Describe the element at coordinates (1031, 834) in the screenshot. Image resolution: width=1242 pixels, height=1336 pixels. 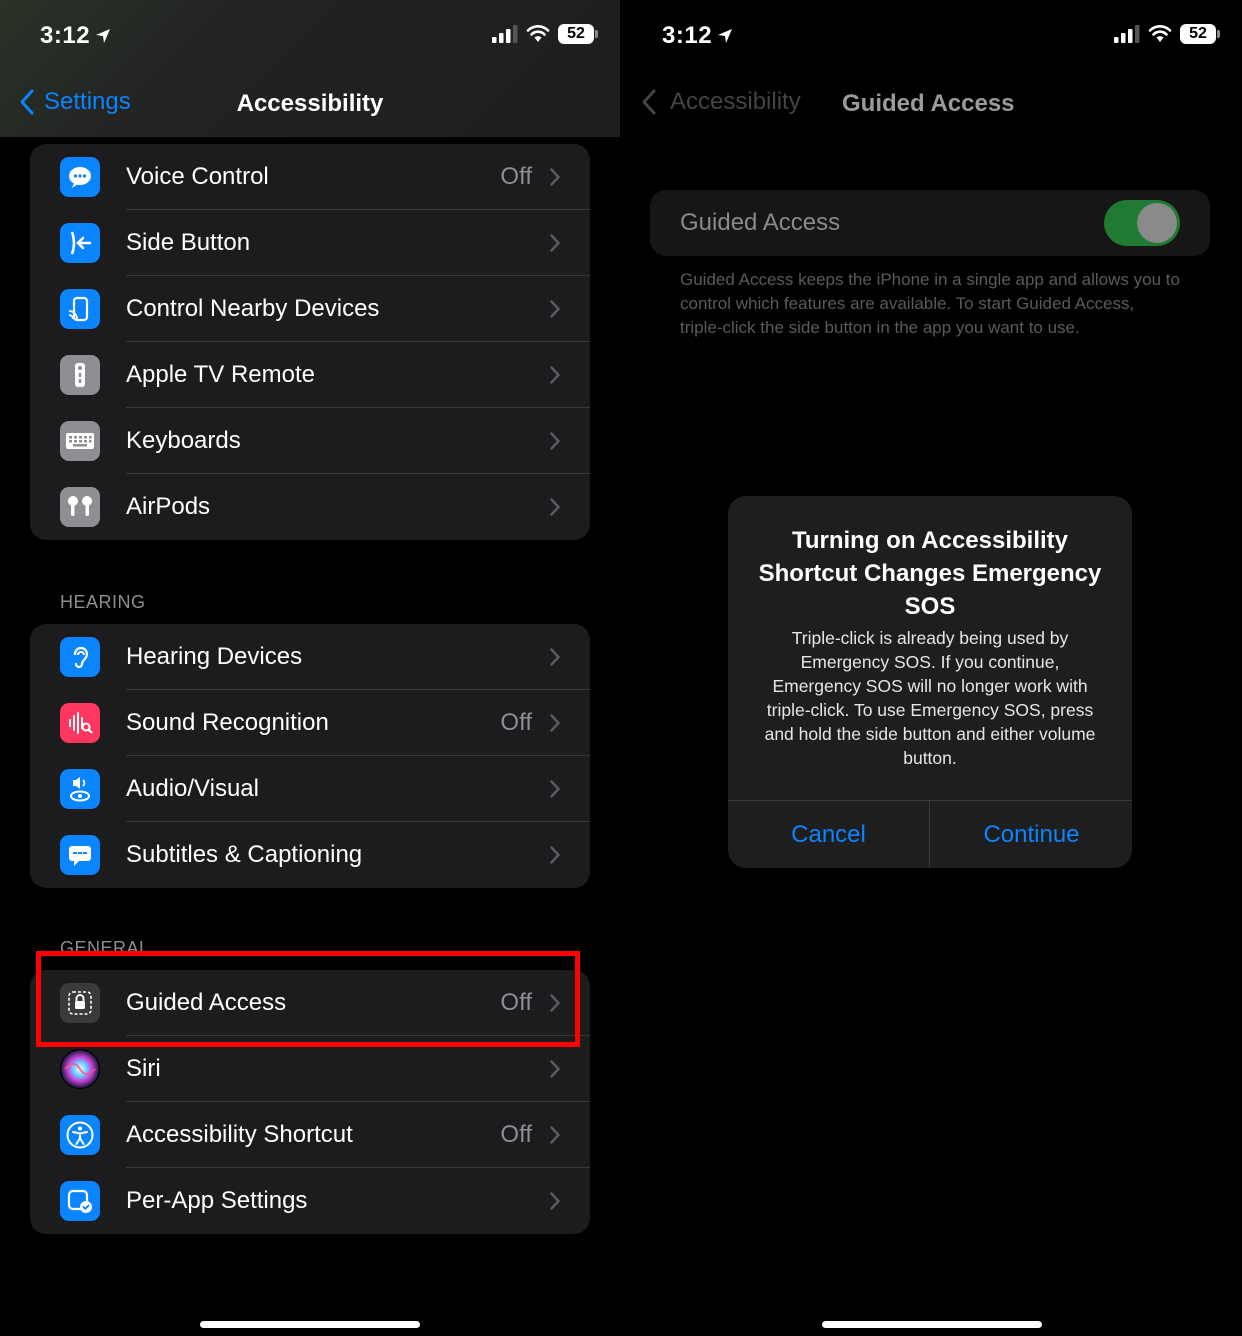
I see `continue-button: Continue` at that location.